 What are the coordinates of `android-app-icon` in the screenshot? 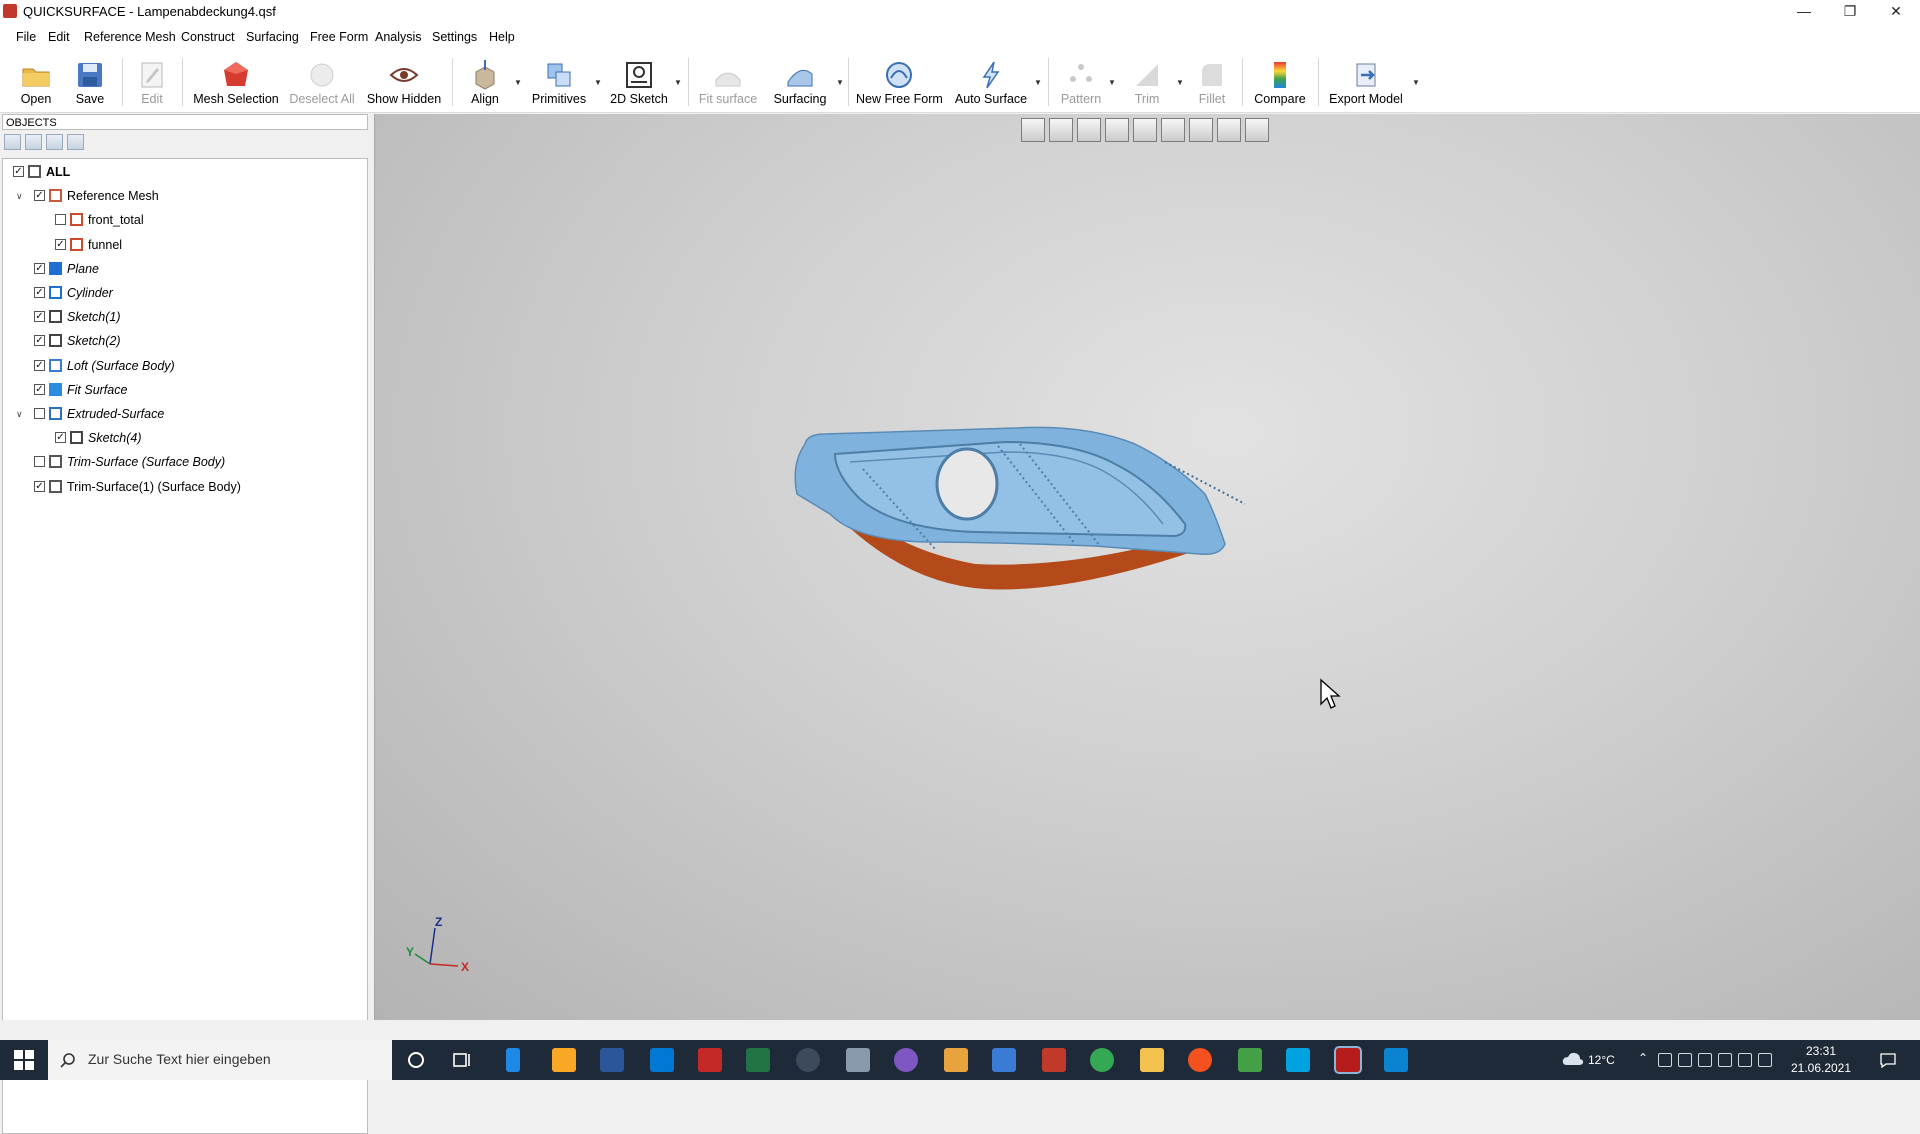 It's located at (1250, 1060).